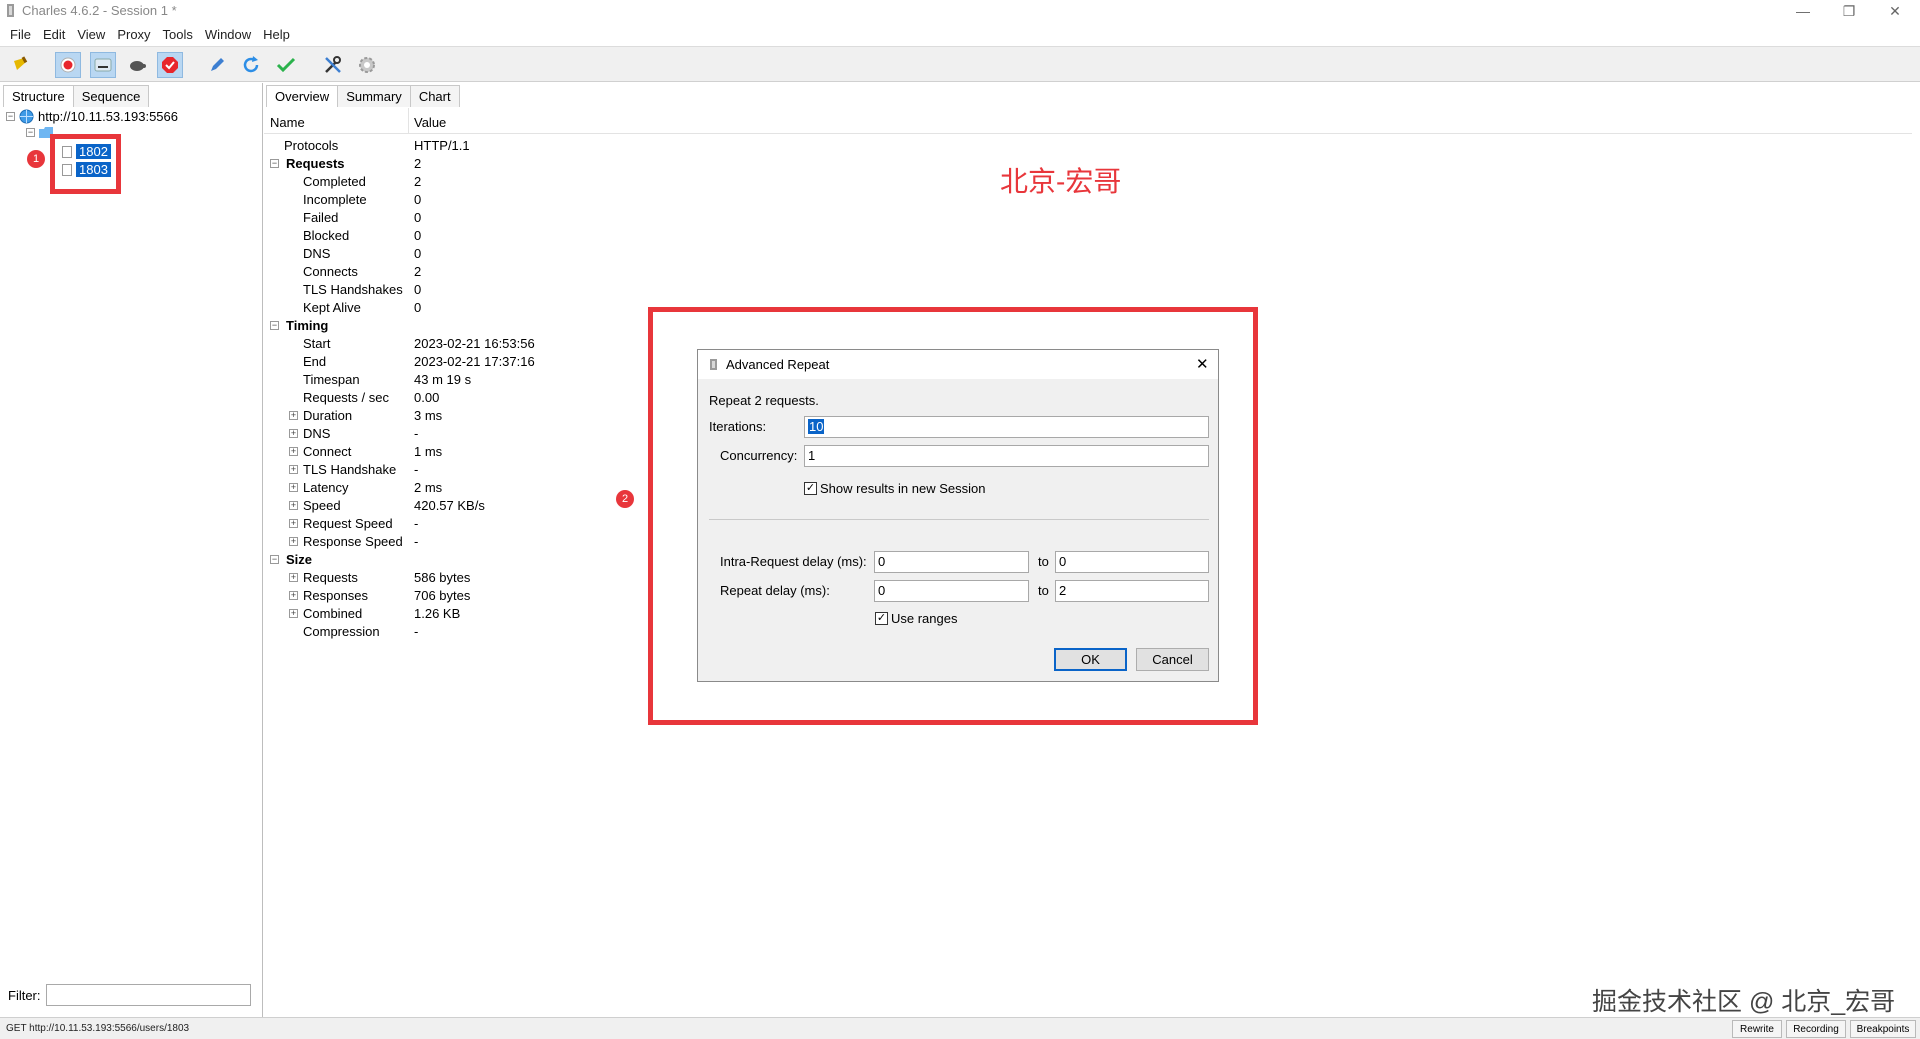  Describe the element at coordinates (960, 11) in the screenshot. I see `title-bar: Charles 4.6.2 - Session 1 * — ❐ ✕` at that location.